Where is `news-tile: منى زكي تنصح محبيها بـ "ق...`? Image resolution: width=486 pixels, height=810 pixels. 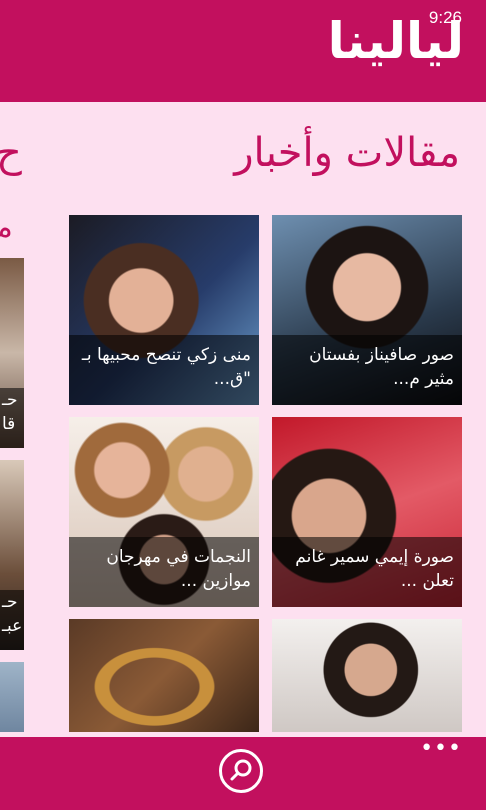 news-tile: منى زكي تنصح محبيها بـ "ق... is located at coordinates (164, 310).